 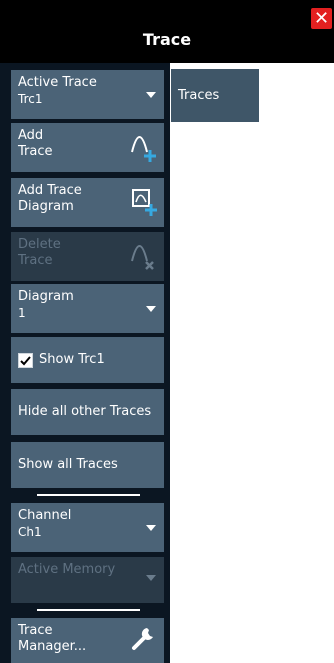 What do you see at coordinates (321, 18) in the screenshot?
I see `close-icon: ✕` at bounding box center [321, 18].